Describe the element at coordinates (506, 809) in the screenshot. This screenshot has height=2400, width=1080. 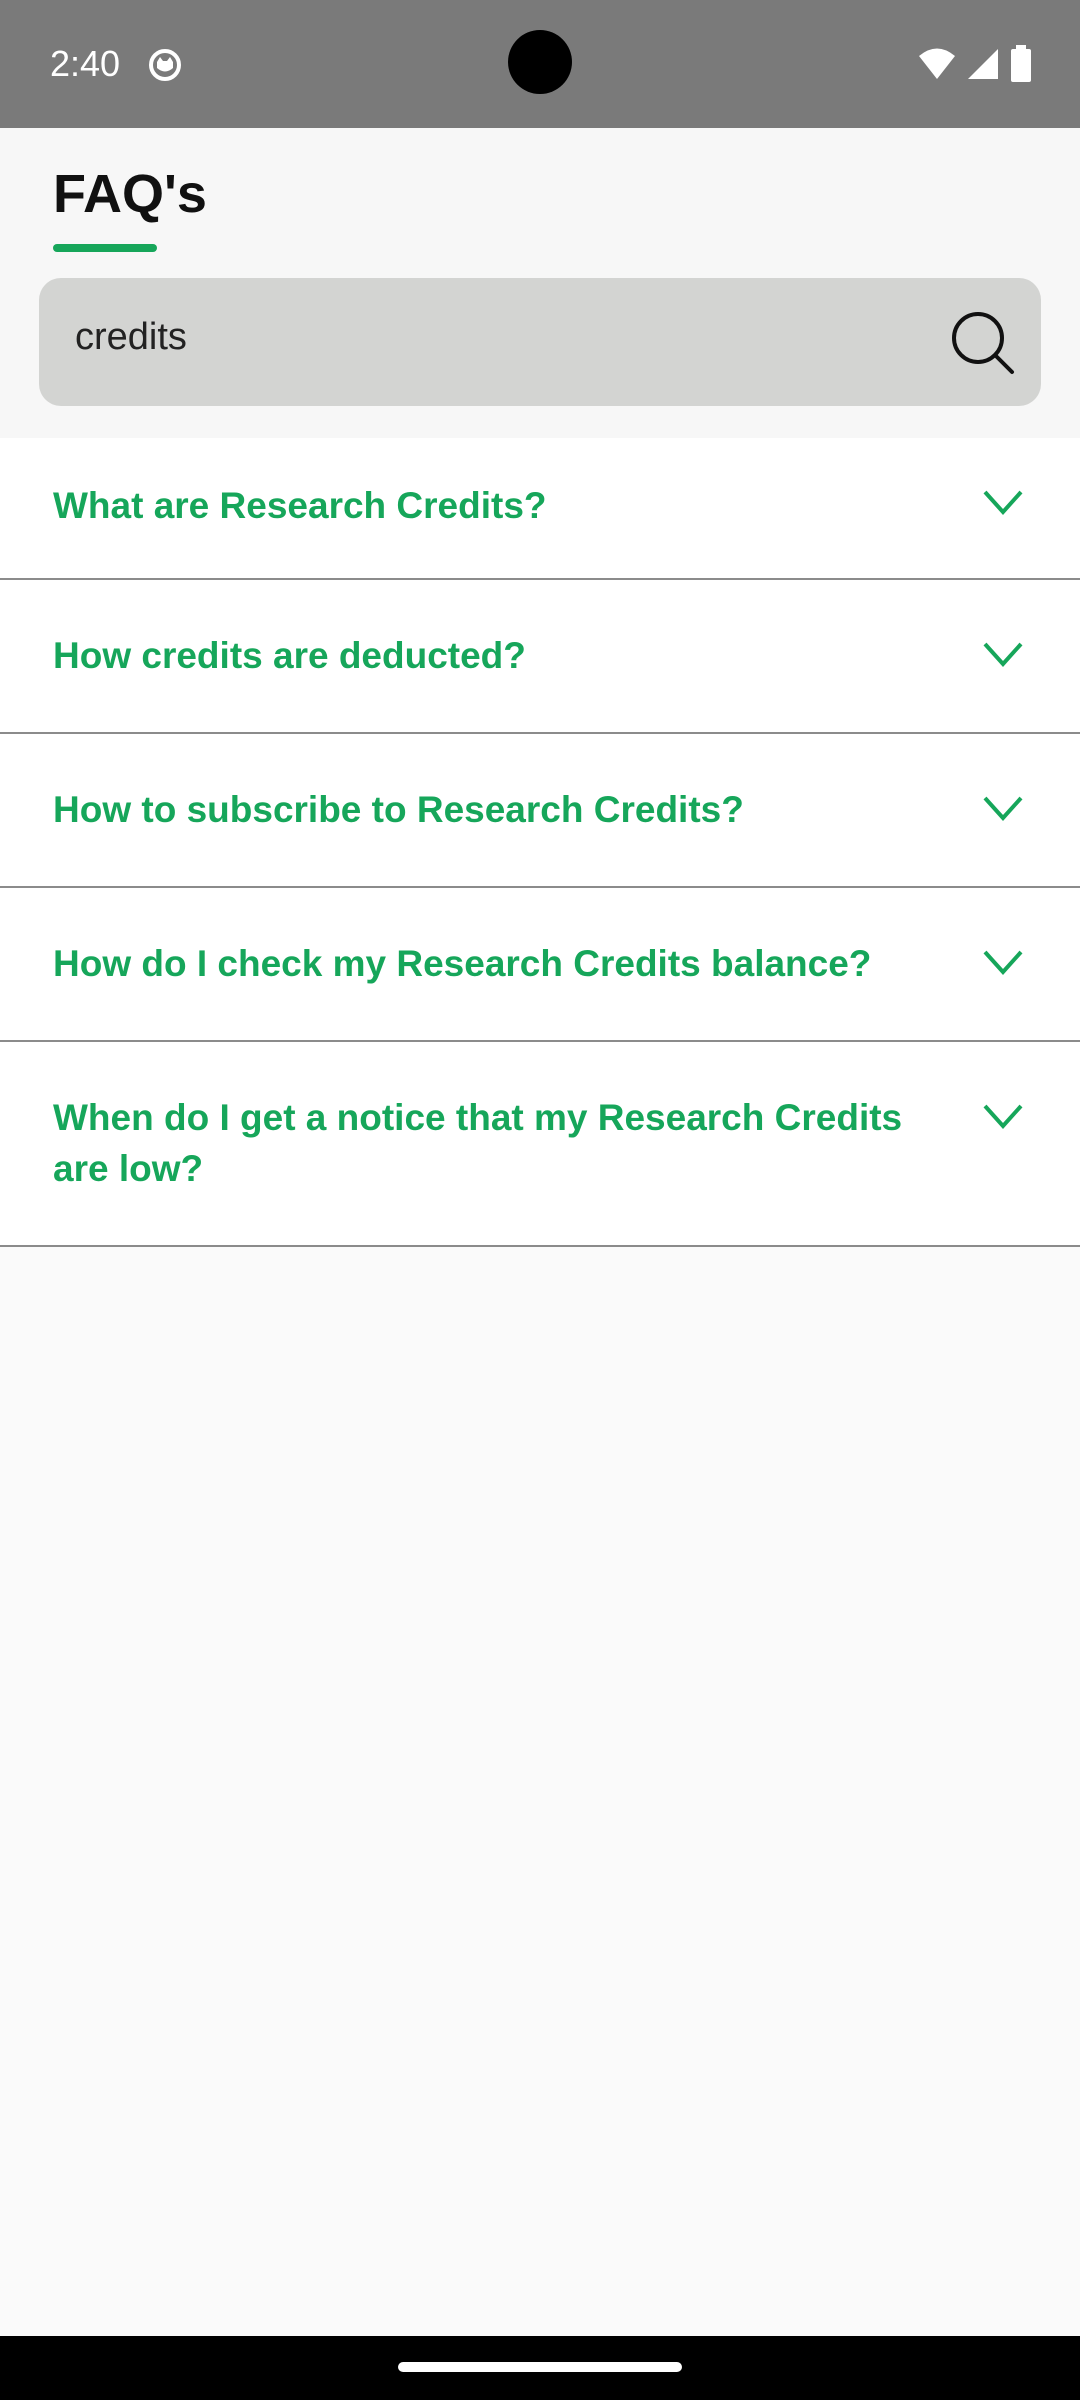
I see `faq-question: How to subscribe to Research Credits?` at that location.